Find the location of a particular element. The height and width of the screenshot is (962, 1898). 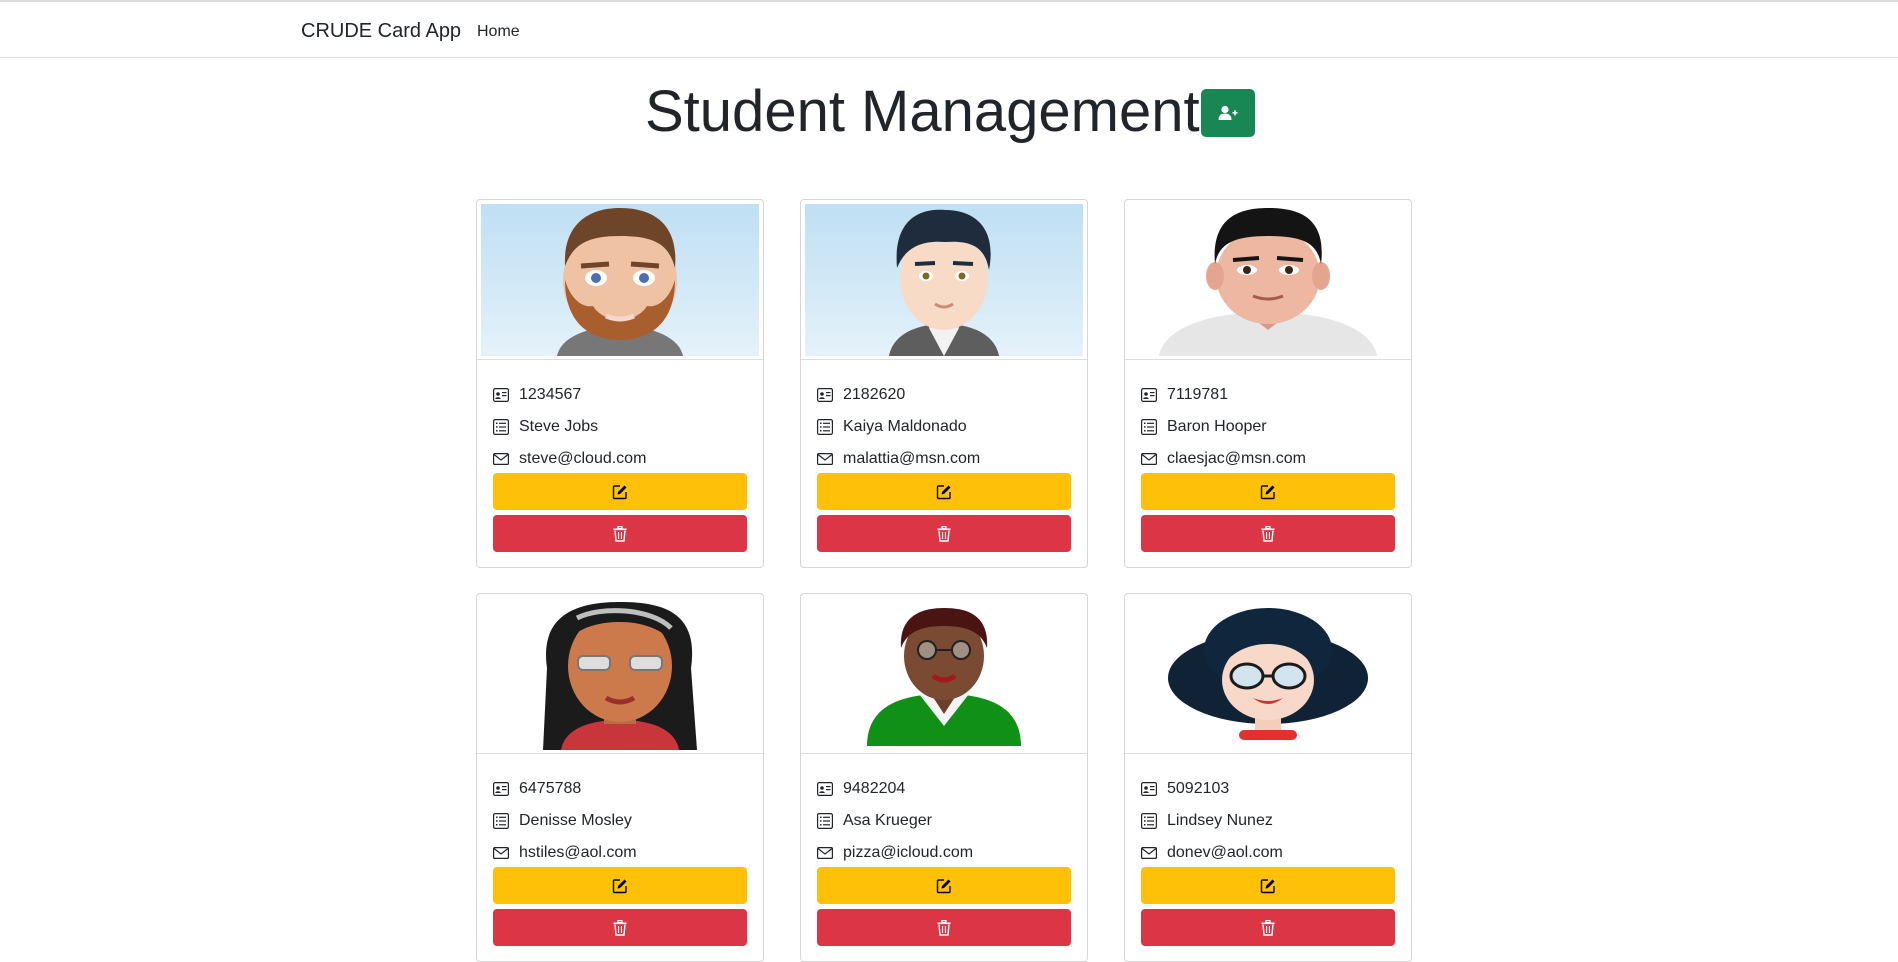

student-name-row: Baron Hooper is located at coordinates (1204, 427).